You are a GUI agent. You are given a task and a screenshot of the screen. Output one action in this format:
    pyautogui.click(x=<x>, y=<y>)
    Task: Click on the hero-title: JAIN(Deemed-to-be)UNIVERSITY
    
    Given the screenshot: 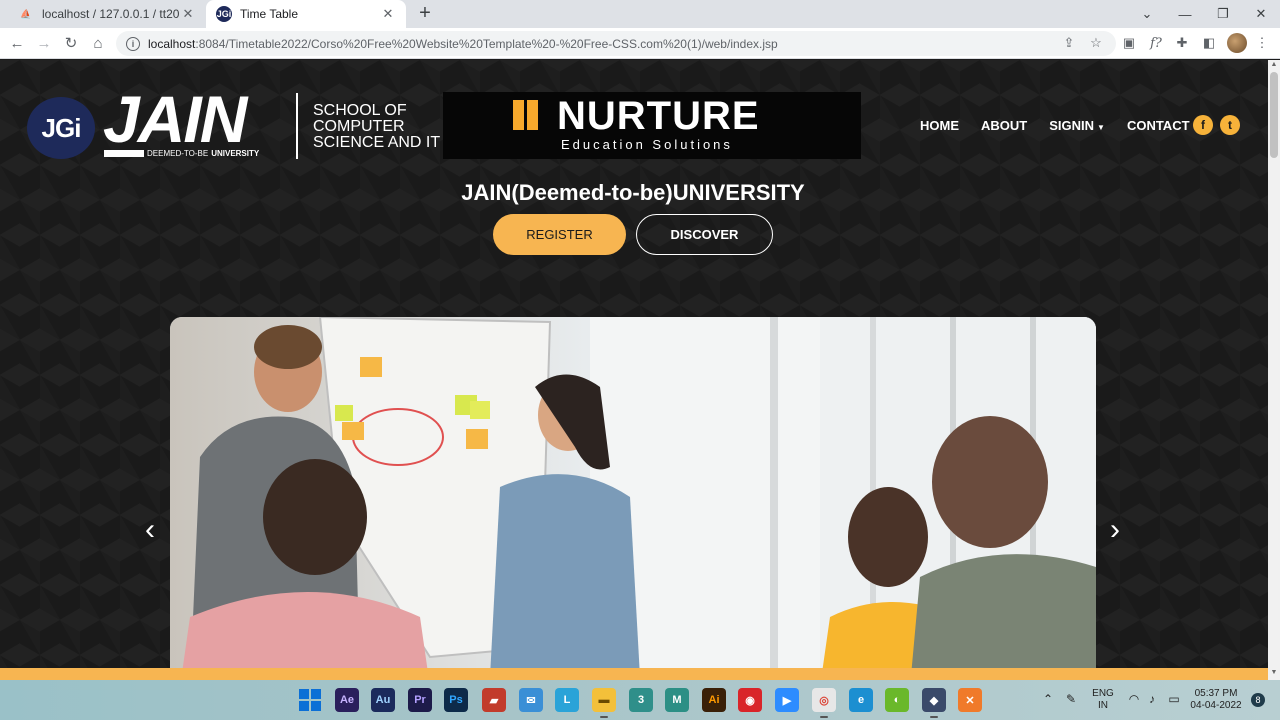 What is the action you would take?
    pyautogui.click(x=633, y=192)
    